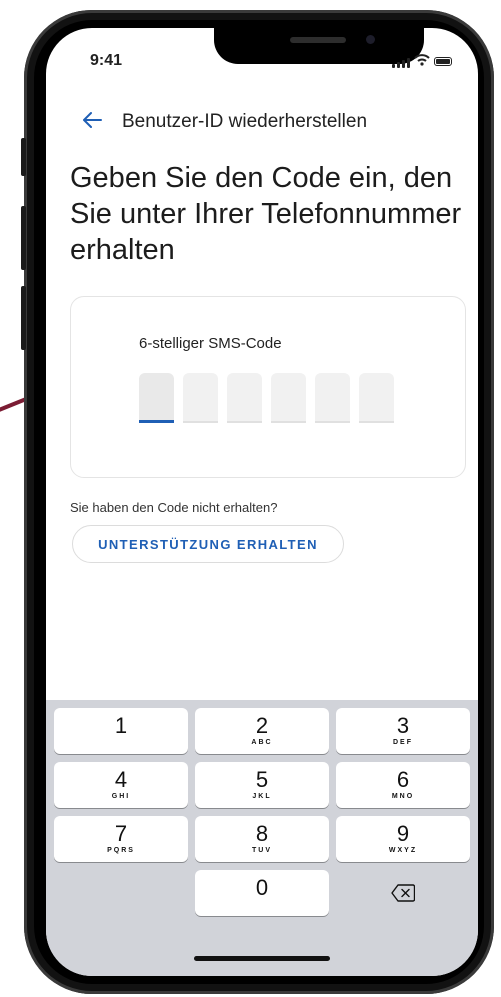 The width and height of the screenshot is (501, 997). I want to click on front-camera, so click(370, 39).